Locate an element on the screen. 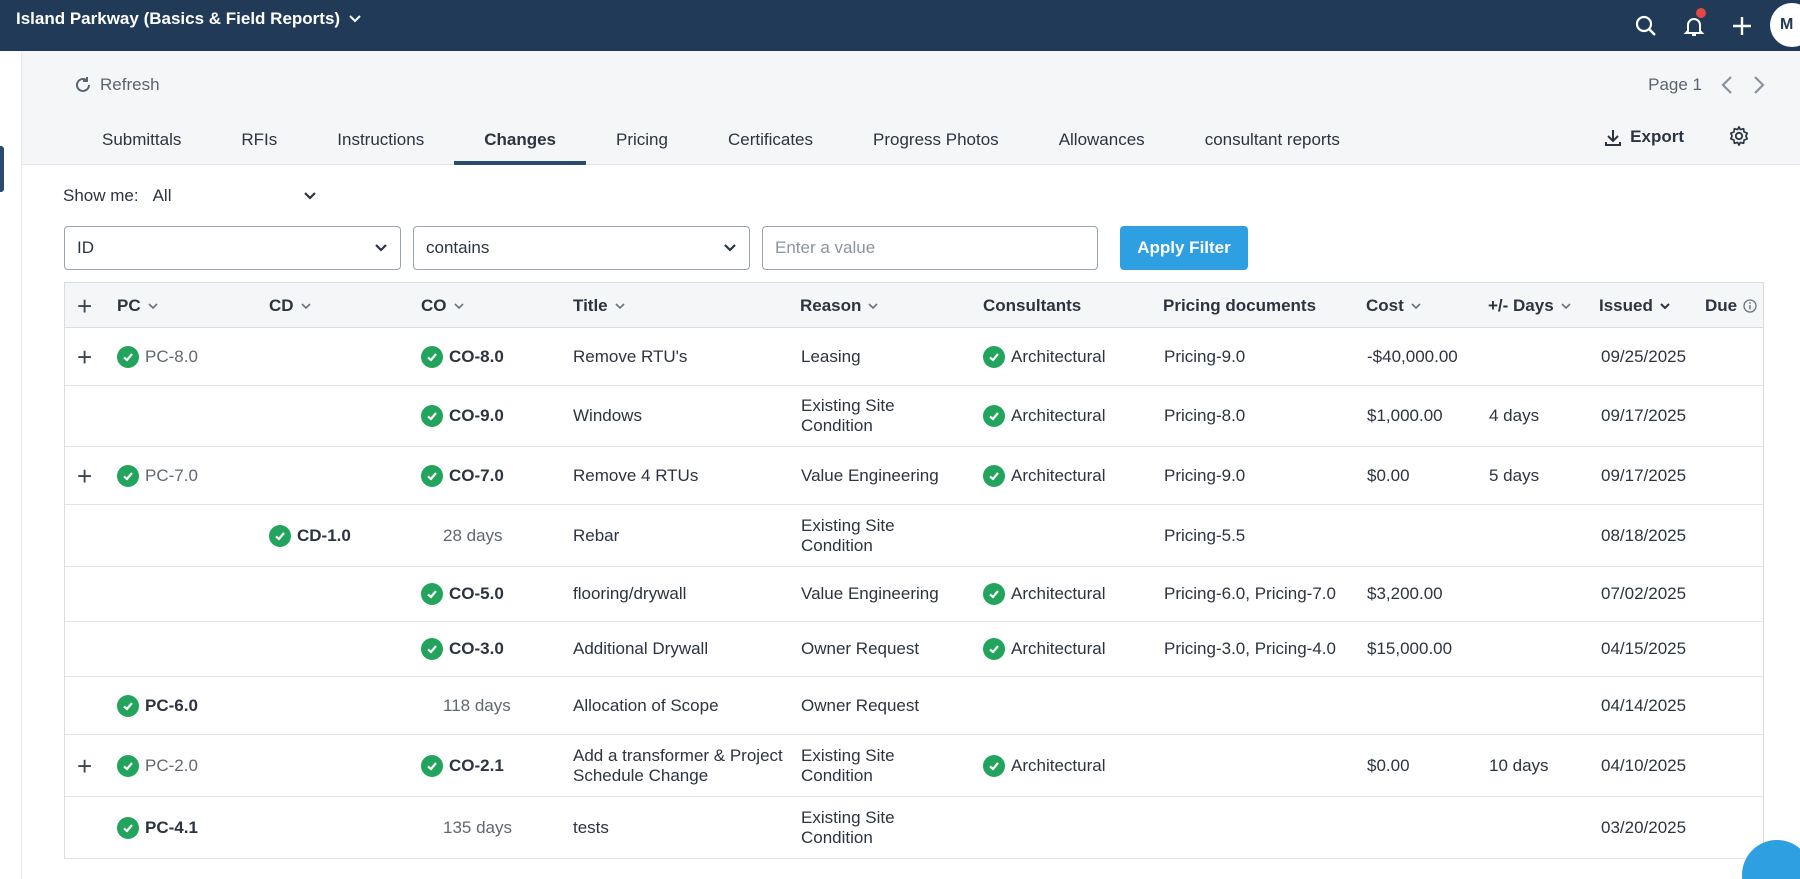  refresh-button: Refresh is located at coordinates (117, 85).